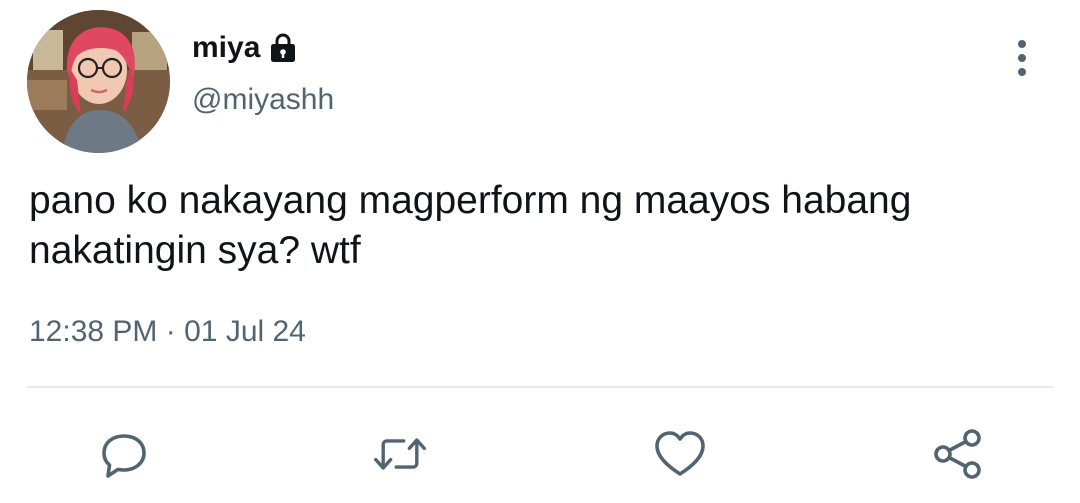 This screenshot has height=503, width=1080. Describe the element at coordinates (226, 48) in the screenshot. I see `display-name: miya` at that location.